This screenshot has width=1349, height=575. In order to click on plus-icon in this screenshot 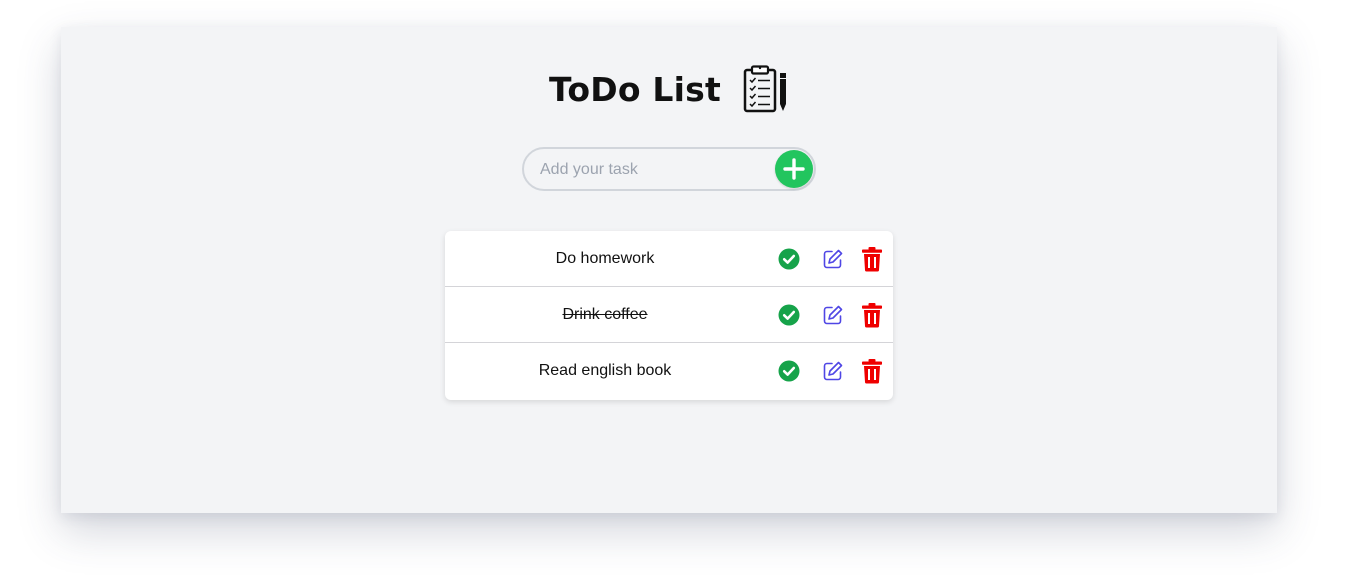, I will do `click(794, 169)`.